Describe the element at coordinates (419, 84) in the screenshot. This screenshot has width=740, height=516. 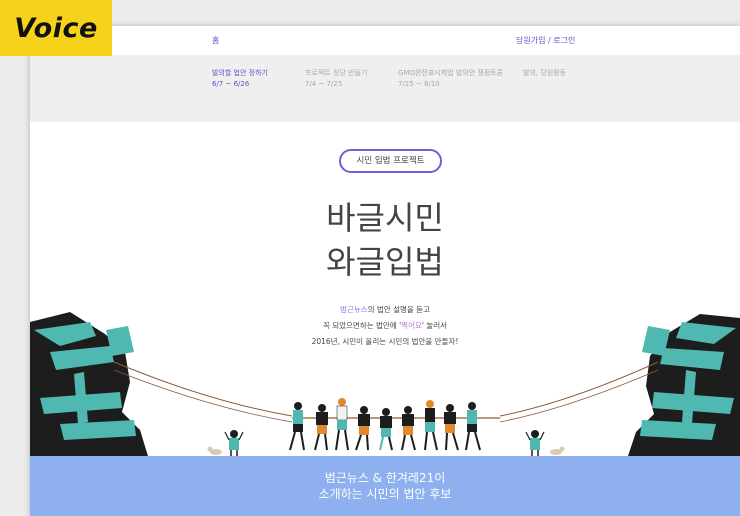
I see `step-date: 7/25 ~ 8/10` at that location.